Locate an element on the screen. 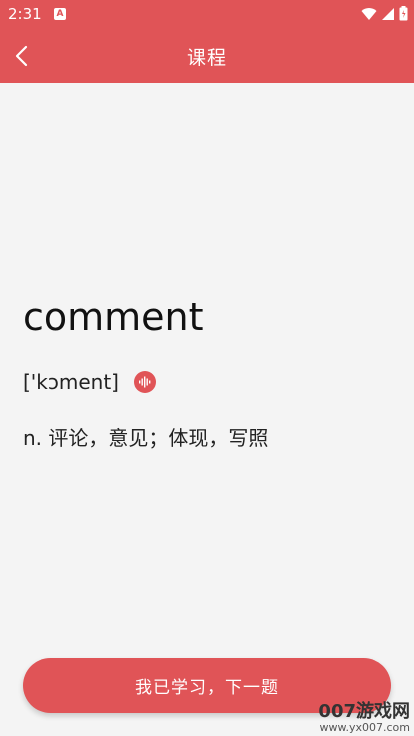 The image size is (414, 736). pronunciation-button is located at coordinates (144, 382).